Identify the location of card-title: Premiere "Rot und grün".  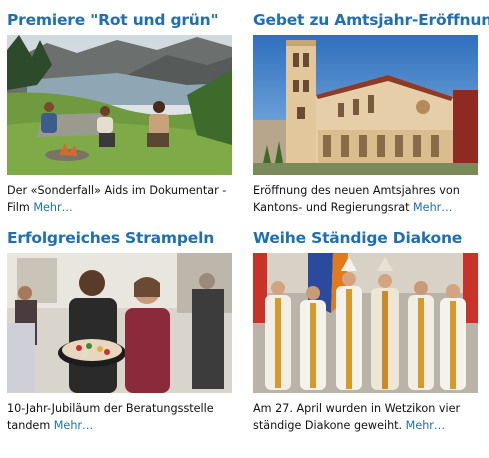
(122, 22).